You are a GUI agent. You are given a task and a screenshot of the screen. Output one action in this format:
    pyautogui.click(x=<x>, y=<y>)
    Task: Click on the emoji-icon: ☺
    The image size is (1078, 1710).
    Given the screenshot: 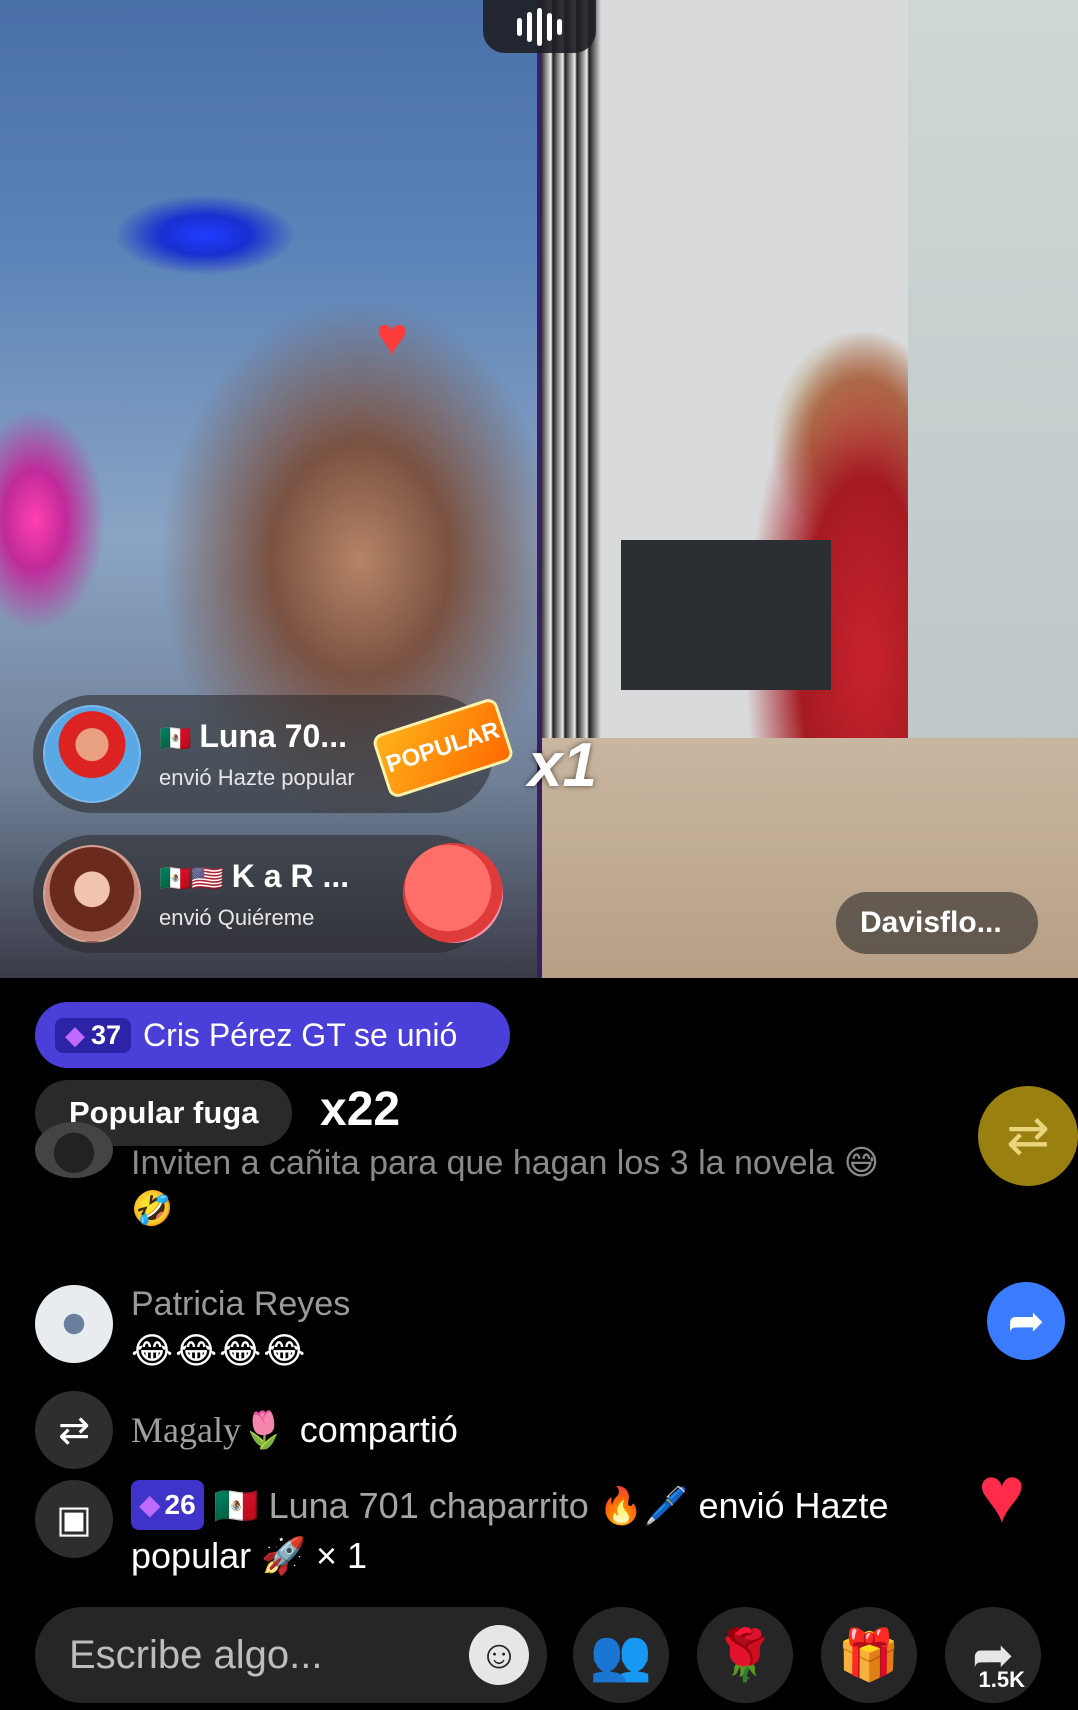 What is the action you would take?
    pyautogui.click(x=499, y=1655)
    